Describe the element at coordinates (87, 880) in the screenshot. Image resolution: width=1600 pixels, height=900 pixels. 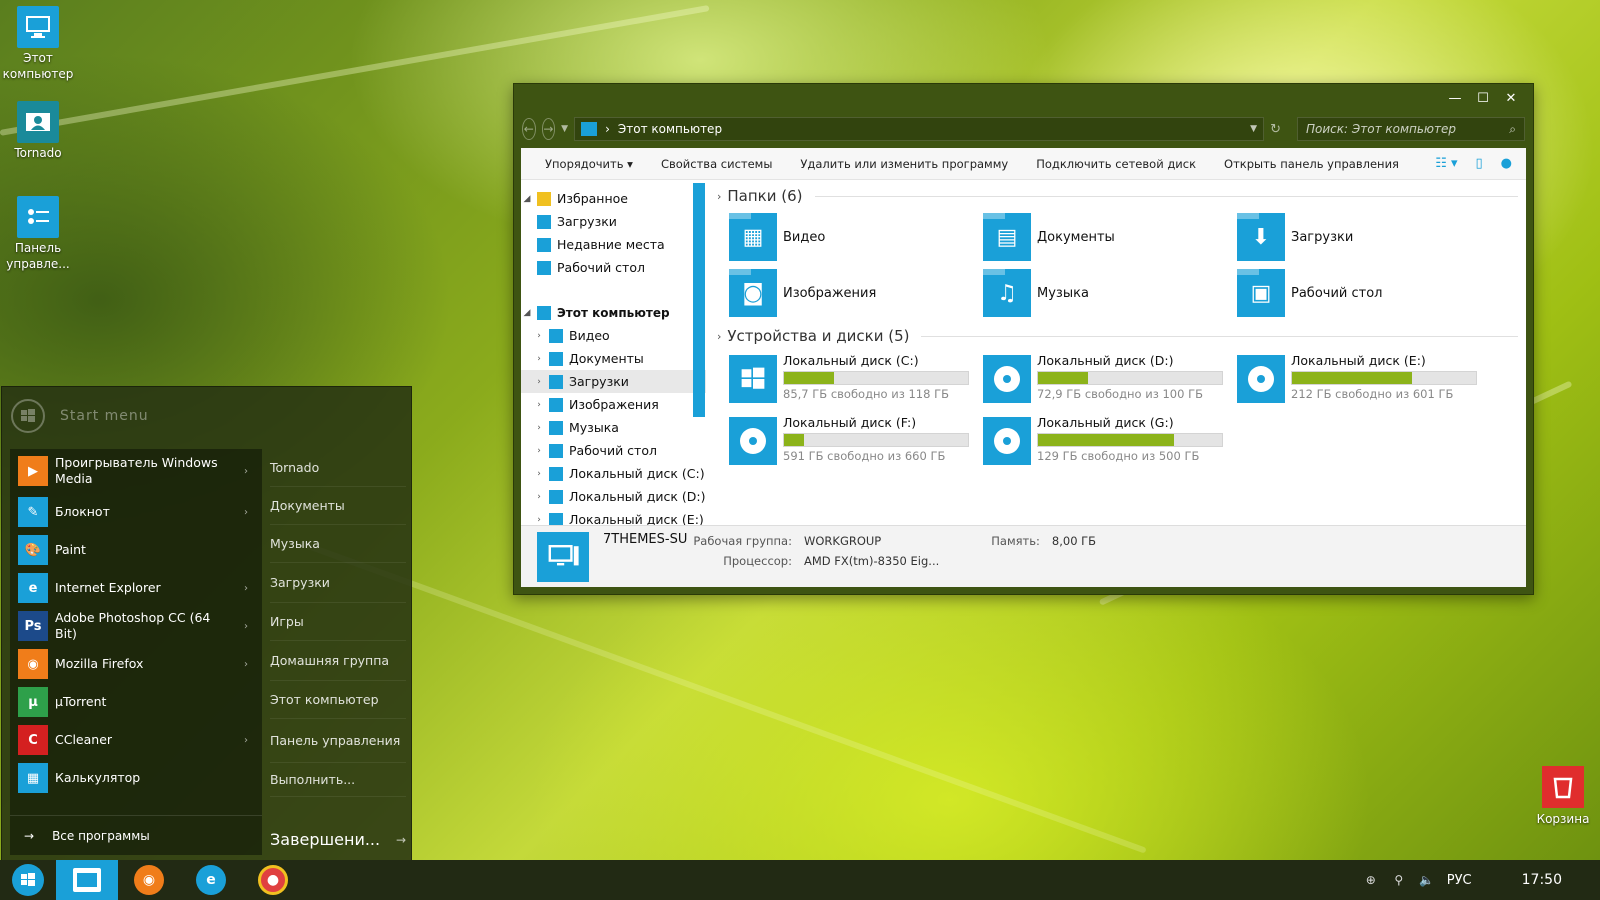
I see `taskbar-explorer` at that location.